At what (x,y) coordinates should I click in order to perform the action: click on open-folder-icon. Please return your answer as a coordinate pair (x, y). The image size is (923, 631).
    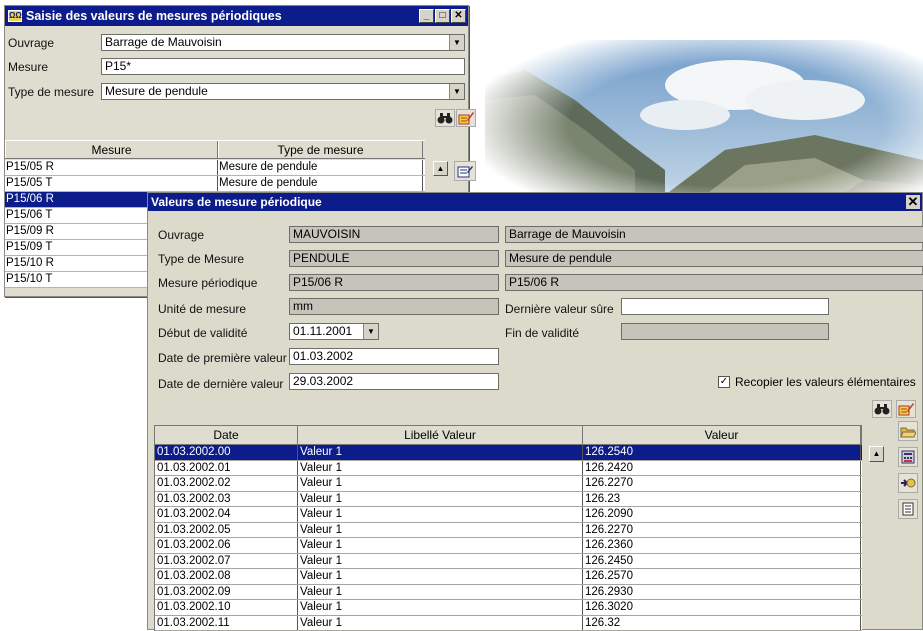
    Looking at the image, I should click on (908, 431).